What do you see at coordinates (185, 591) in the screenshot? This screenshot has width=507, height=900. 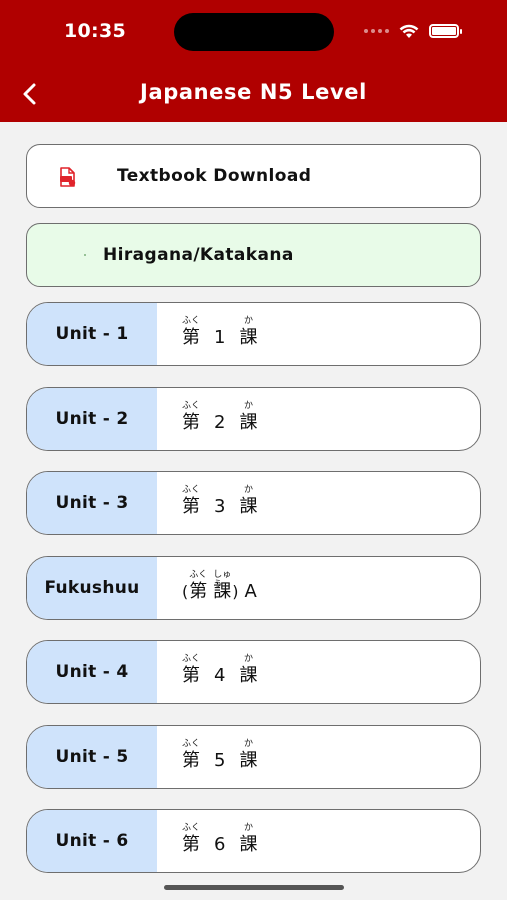 I see `paren-open: (` at bounding box center [185, 591].